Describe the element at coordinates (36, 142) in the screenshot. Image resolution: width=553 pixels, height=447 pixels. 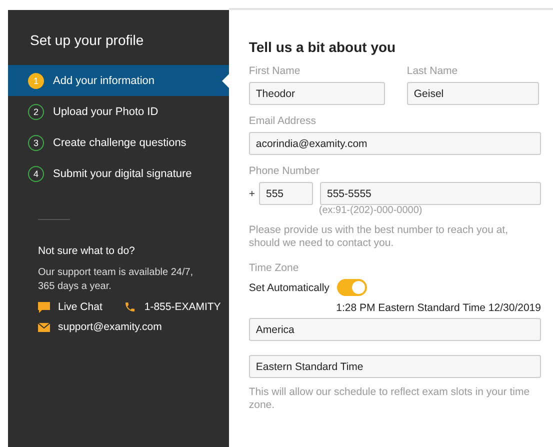
I see `step-number: 3` at that location.